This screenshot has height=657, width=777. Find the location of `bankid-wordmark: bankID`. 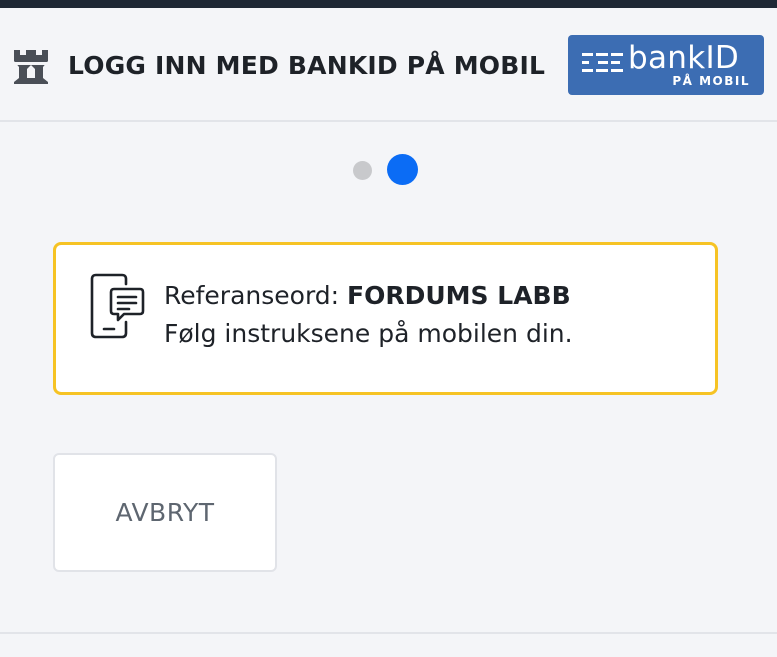

bankid-wordmark: bankID is located at coordinates (684, 58).